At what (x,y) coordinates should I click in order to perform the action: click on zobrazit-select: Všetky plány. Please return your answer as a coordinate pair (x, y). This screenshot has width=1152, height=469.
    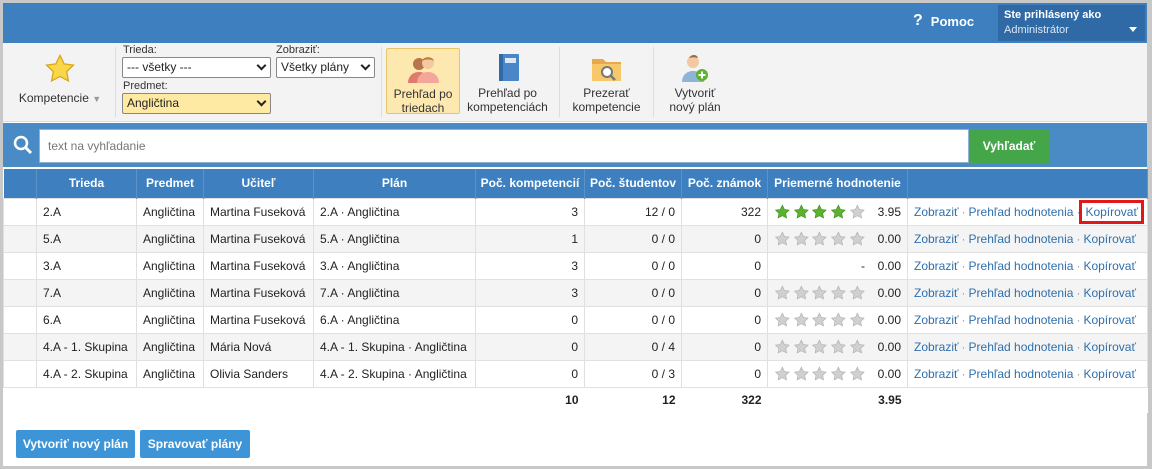
    Looking at the image, I should click on (325, 67).